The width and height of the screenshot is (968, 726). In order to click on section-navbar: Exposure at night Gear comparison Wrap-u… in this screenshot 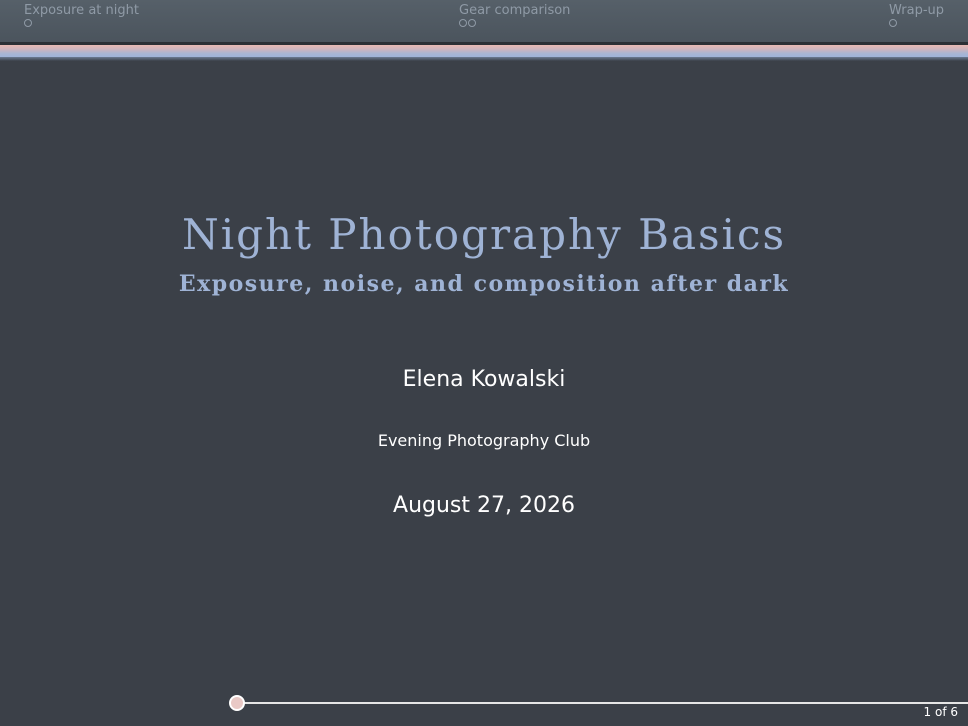, I will do `click(484, 21)`.